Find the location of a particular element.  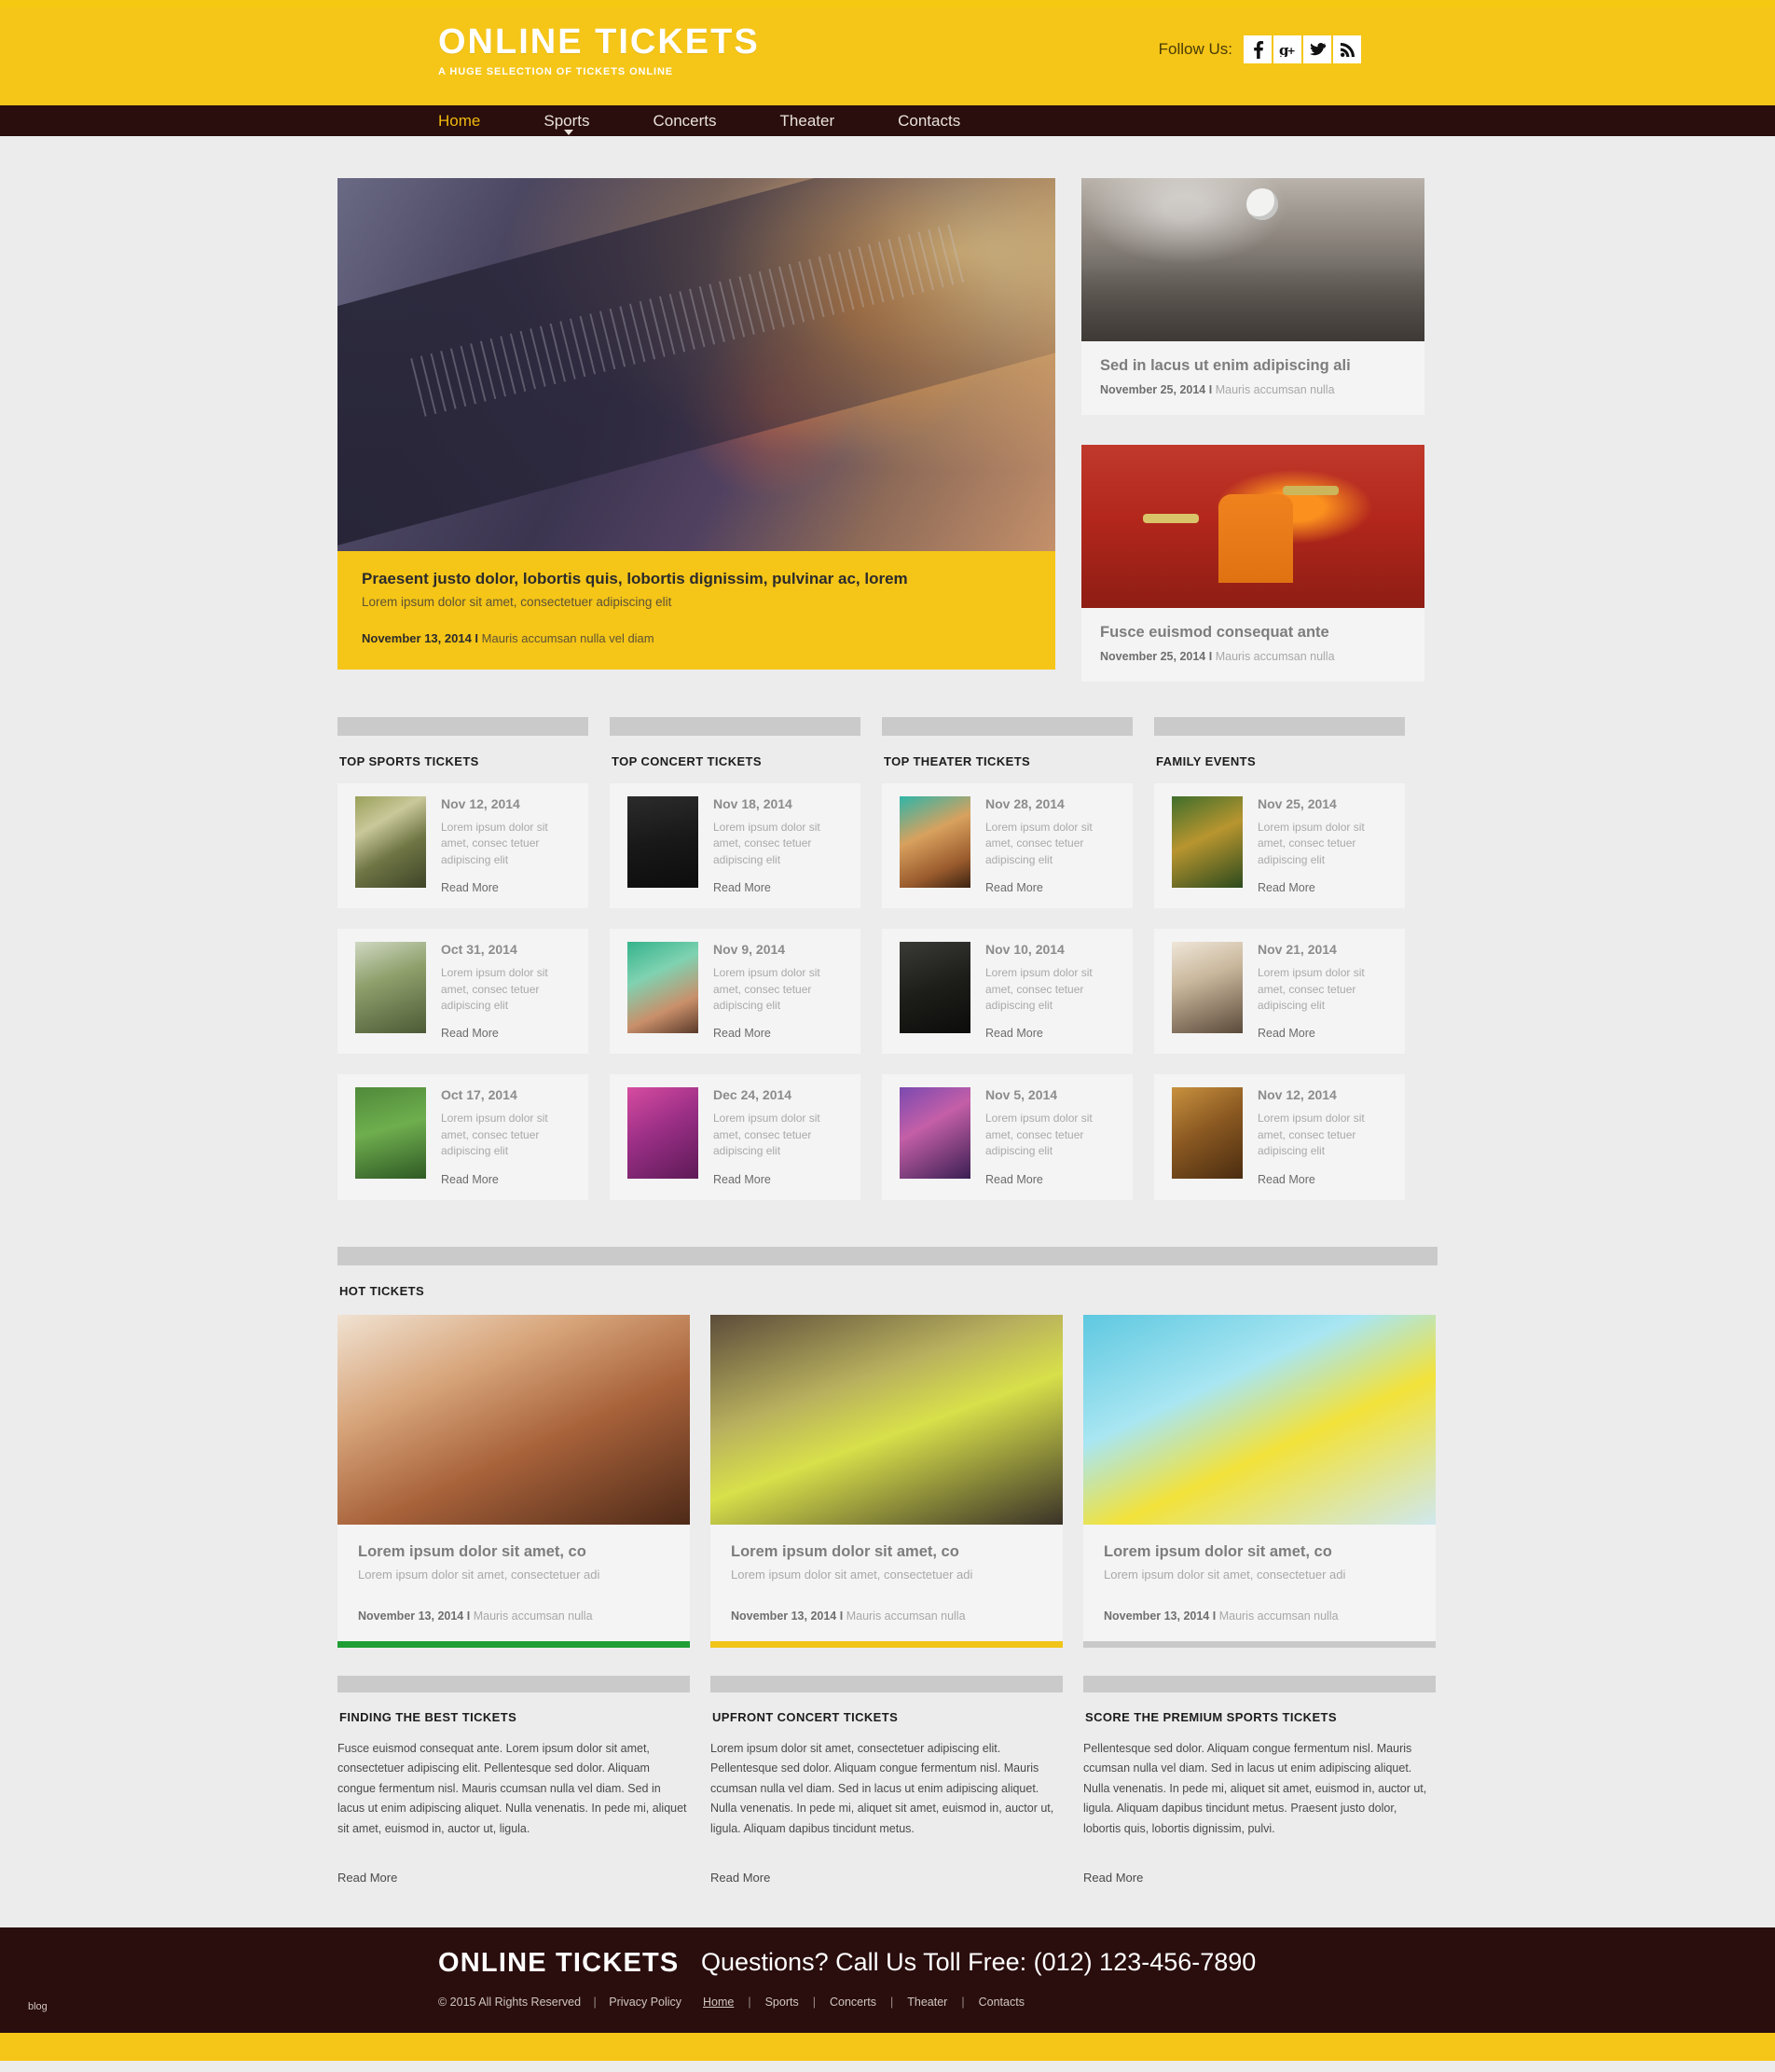

chevron-down-icon is located at coordinates (569, 132).